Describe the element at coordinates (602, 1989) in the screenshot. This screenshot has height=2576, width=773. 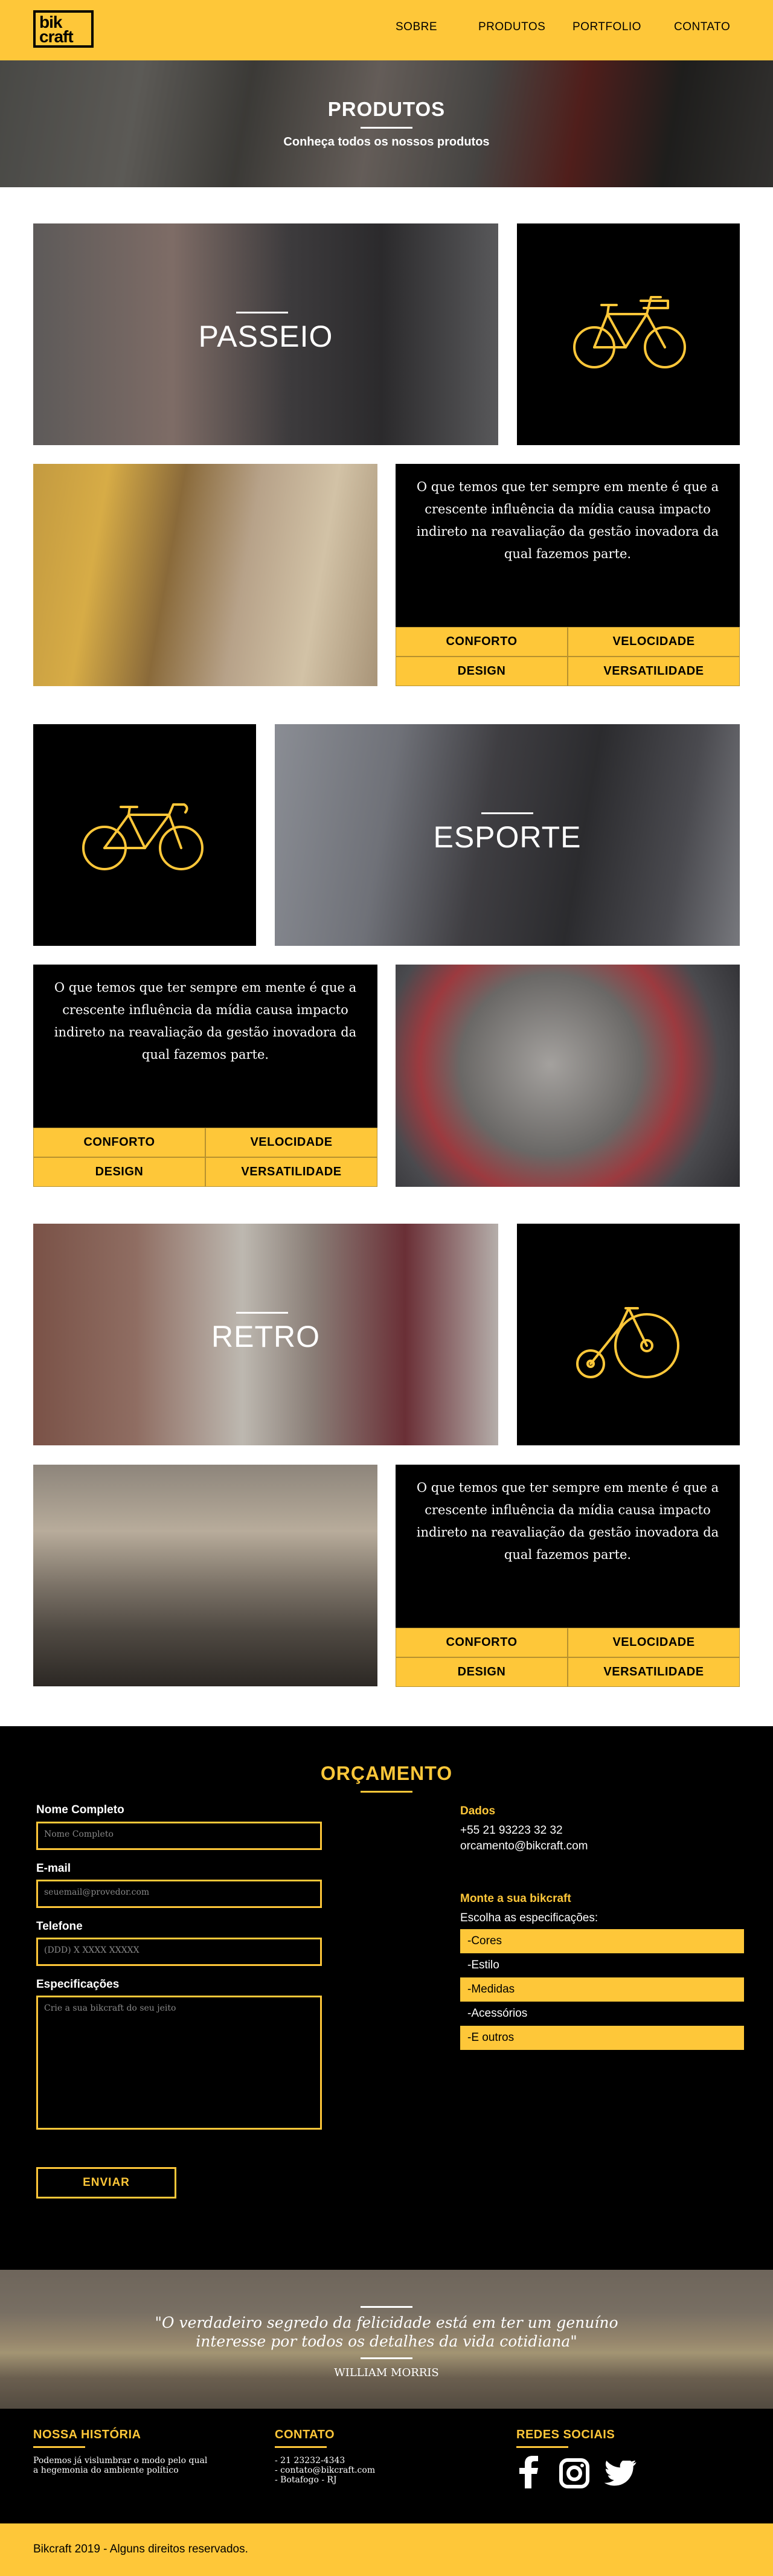
I see `option-medidas: -Medidas` at that location.